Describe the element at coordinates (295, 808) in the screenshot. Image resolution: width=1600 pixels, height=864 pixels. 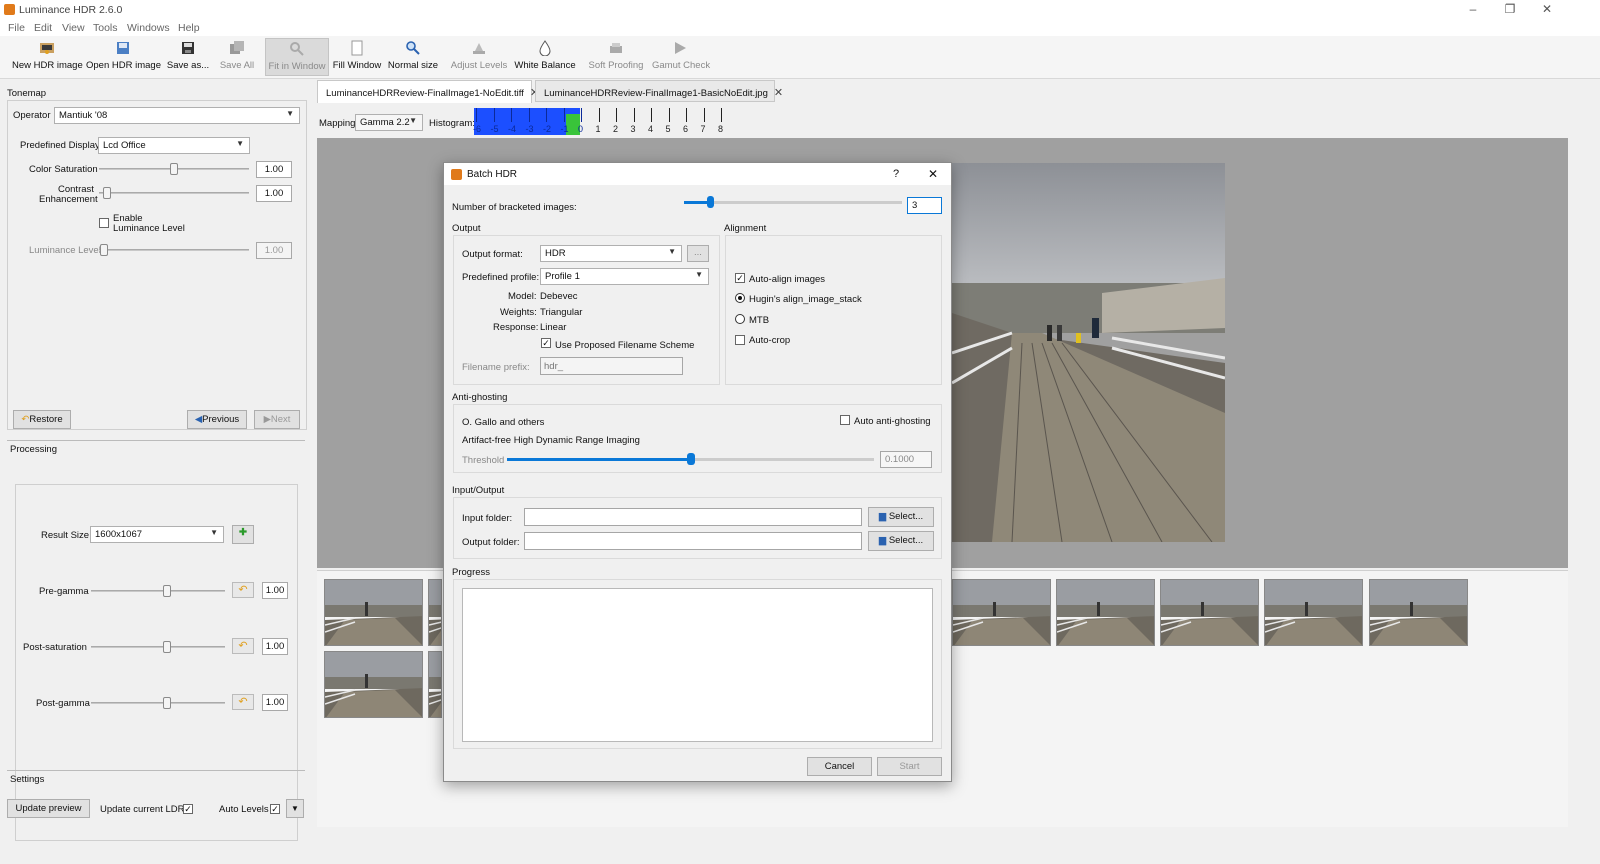
I see `auto-levels-menu-button: ▼` at that location.